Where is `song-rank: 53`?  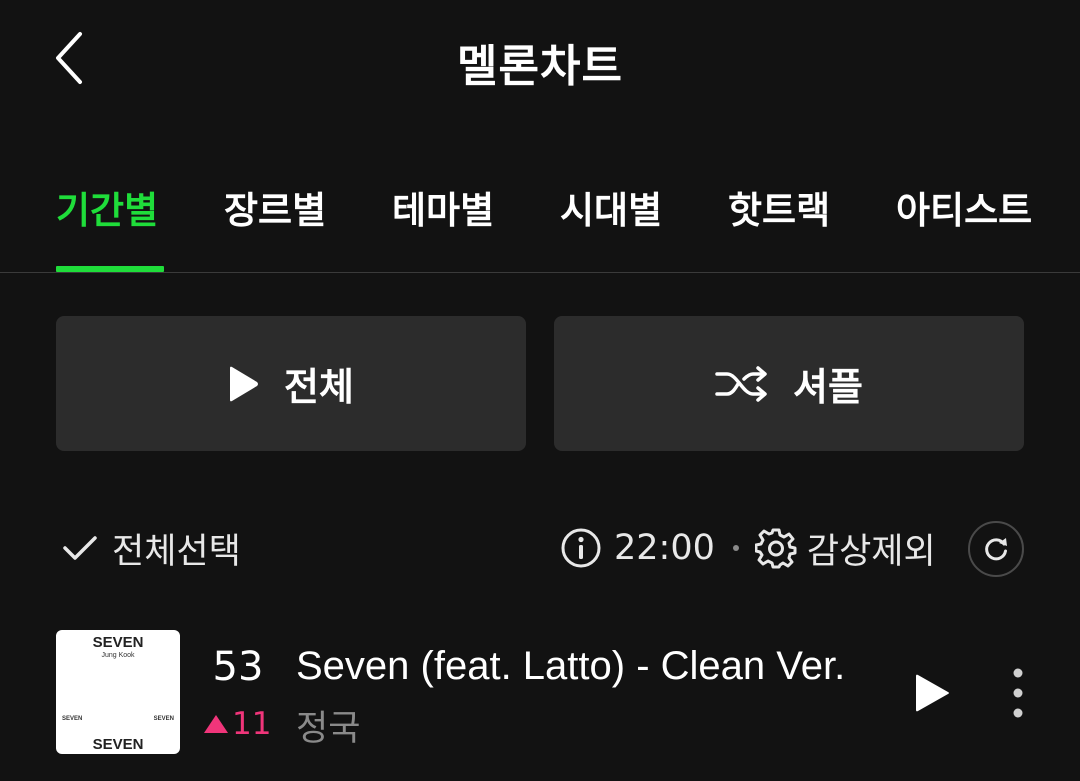 song-rank: 53 is located at coordinates (238, 667).